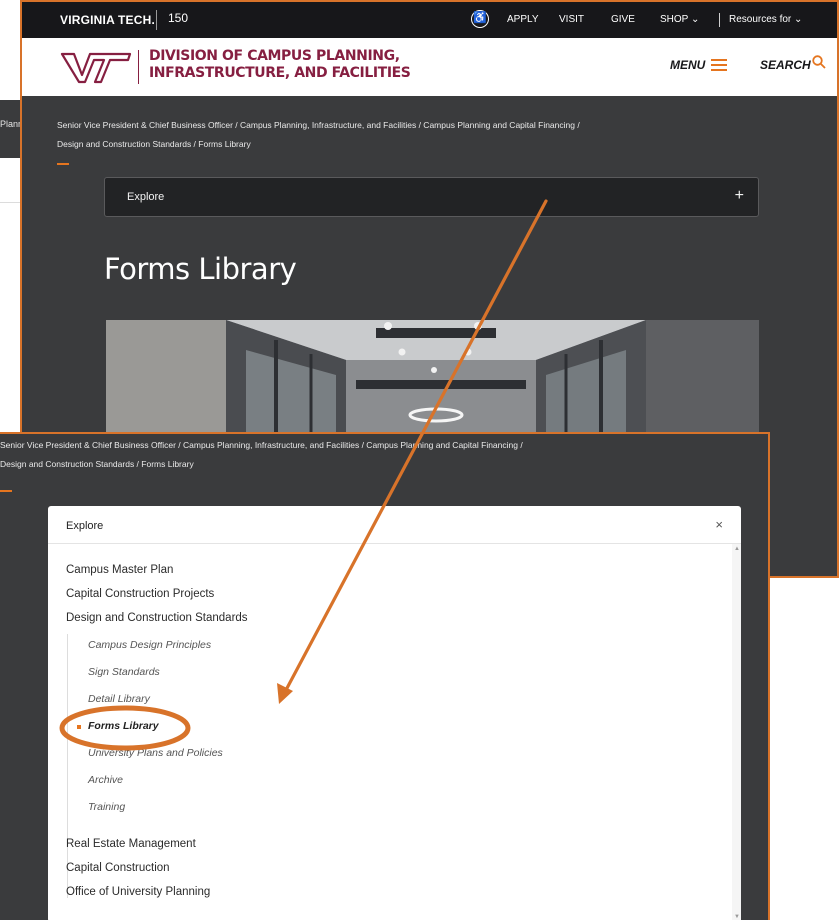 This screenshot has width=839, height=920. Describe the element at coordinates (96, 66) in the screenshot. I see `vt-logo-icon` at that location.